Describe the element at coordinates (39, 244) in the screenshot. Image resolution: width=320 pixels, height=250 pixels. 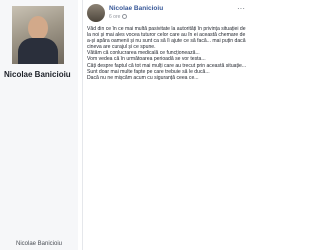
I see `bottom-caption: Nicolae Banicioiu` at that location.